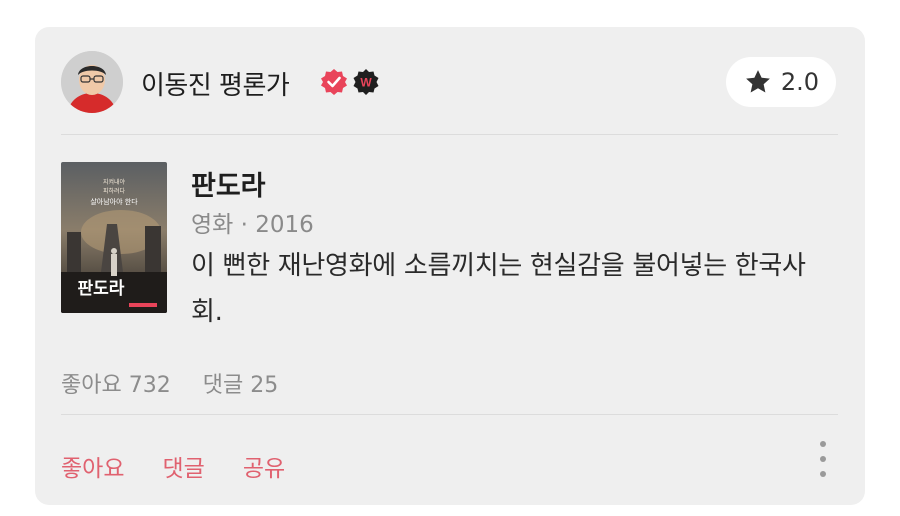 This screenshot has height=516, width=900. I want to click on comment-button: 댓글, so click(183, 466).